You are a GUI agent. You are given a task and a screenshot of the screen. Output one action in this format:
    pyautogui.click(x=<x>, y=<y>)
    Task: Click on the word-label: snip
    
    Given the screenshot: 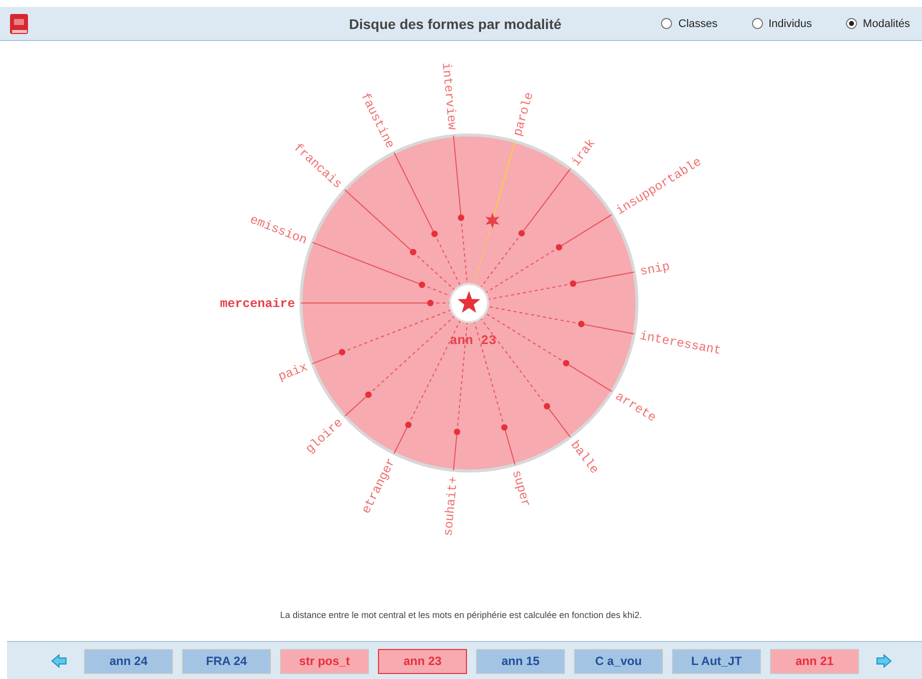 What is the action you would take?
    pyautogui.click(x=654, y=269)
    